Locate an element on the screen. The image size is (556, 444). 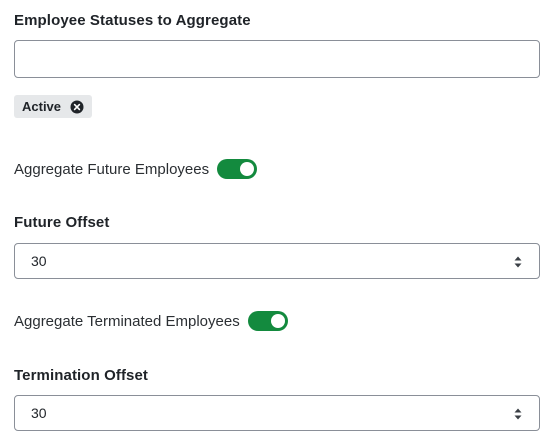
employee-statuses-input is located at coordinates (277, 59).